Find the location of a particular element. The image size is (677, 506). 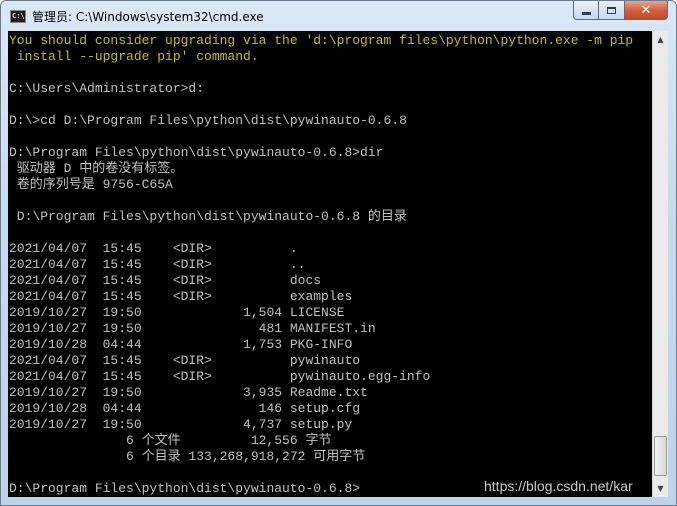

watermark: https://blog.csdn.net/kar is located at coordinates (558, 486).